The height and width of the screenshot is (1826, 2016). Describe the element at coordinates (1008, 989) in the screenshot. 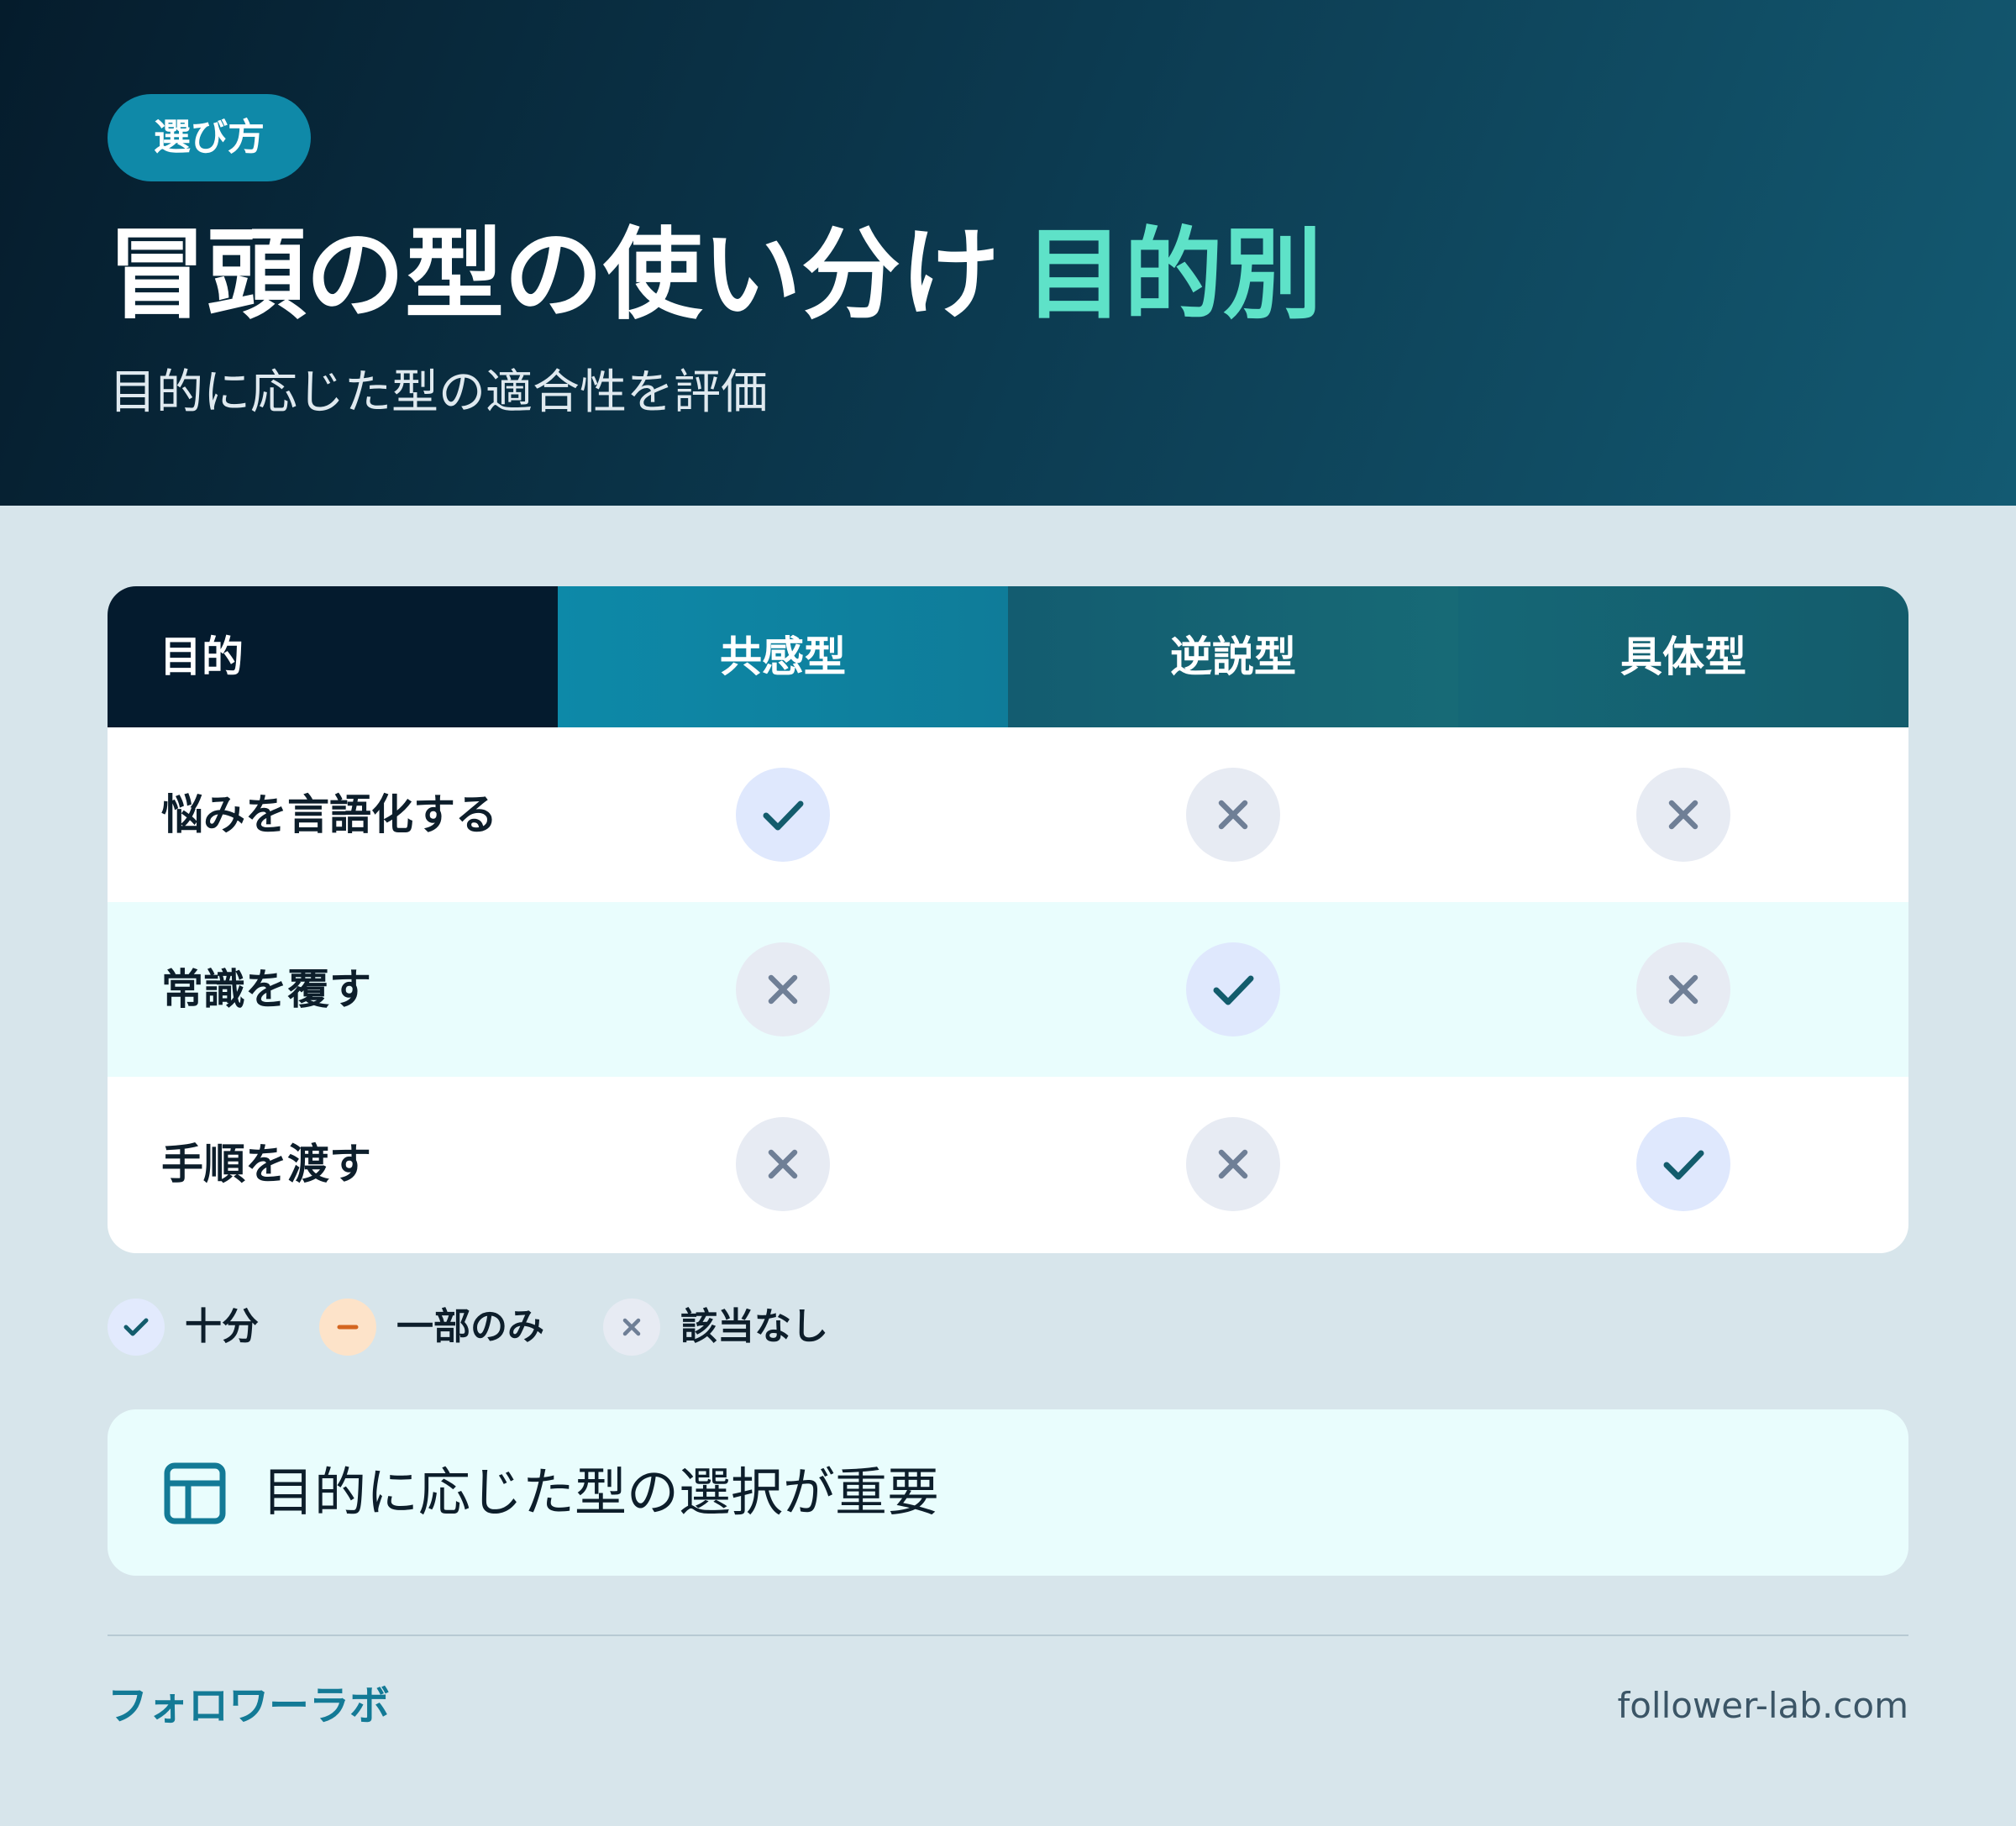

I see `table-row: 常識を覆す` at that location.